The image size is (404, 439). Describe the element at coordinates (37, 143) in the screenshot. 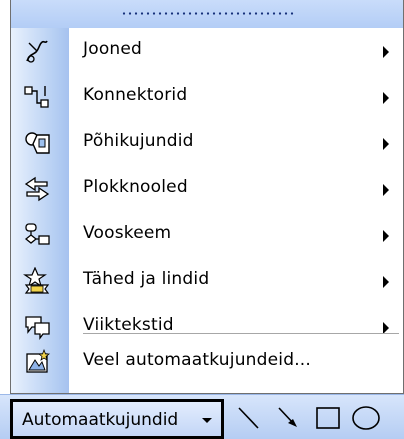

I see `basic-shapes-icon` at that location.